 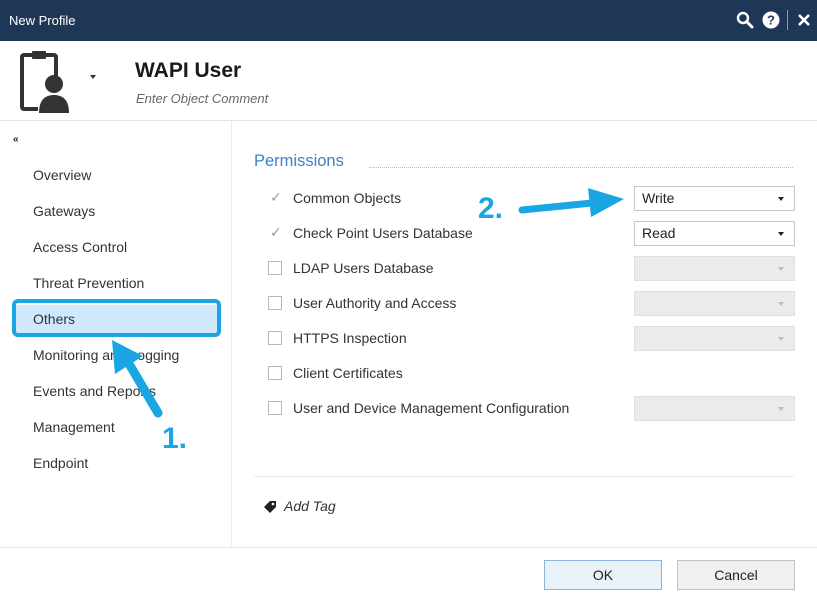 What do you see at coordinates (408, 81) in the screenshot?
I see `object-header: WAPI User Enter Object Comment` at bounding box center [408, 81].